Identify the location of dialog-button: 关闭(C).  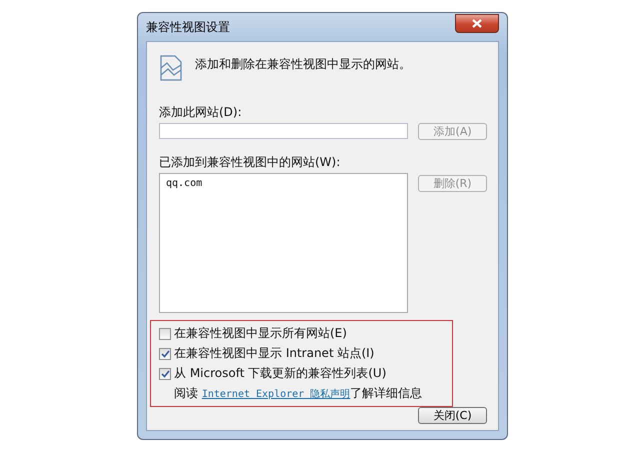
(452, 415).